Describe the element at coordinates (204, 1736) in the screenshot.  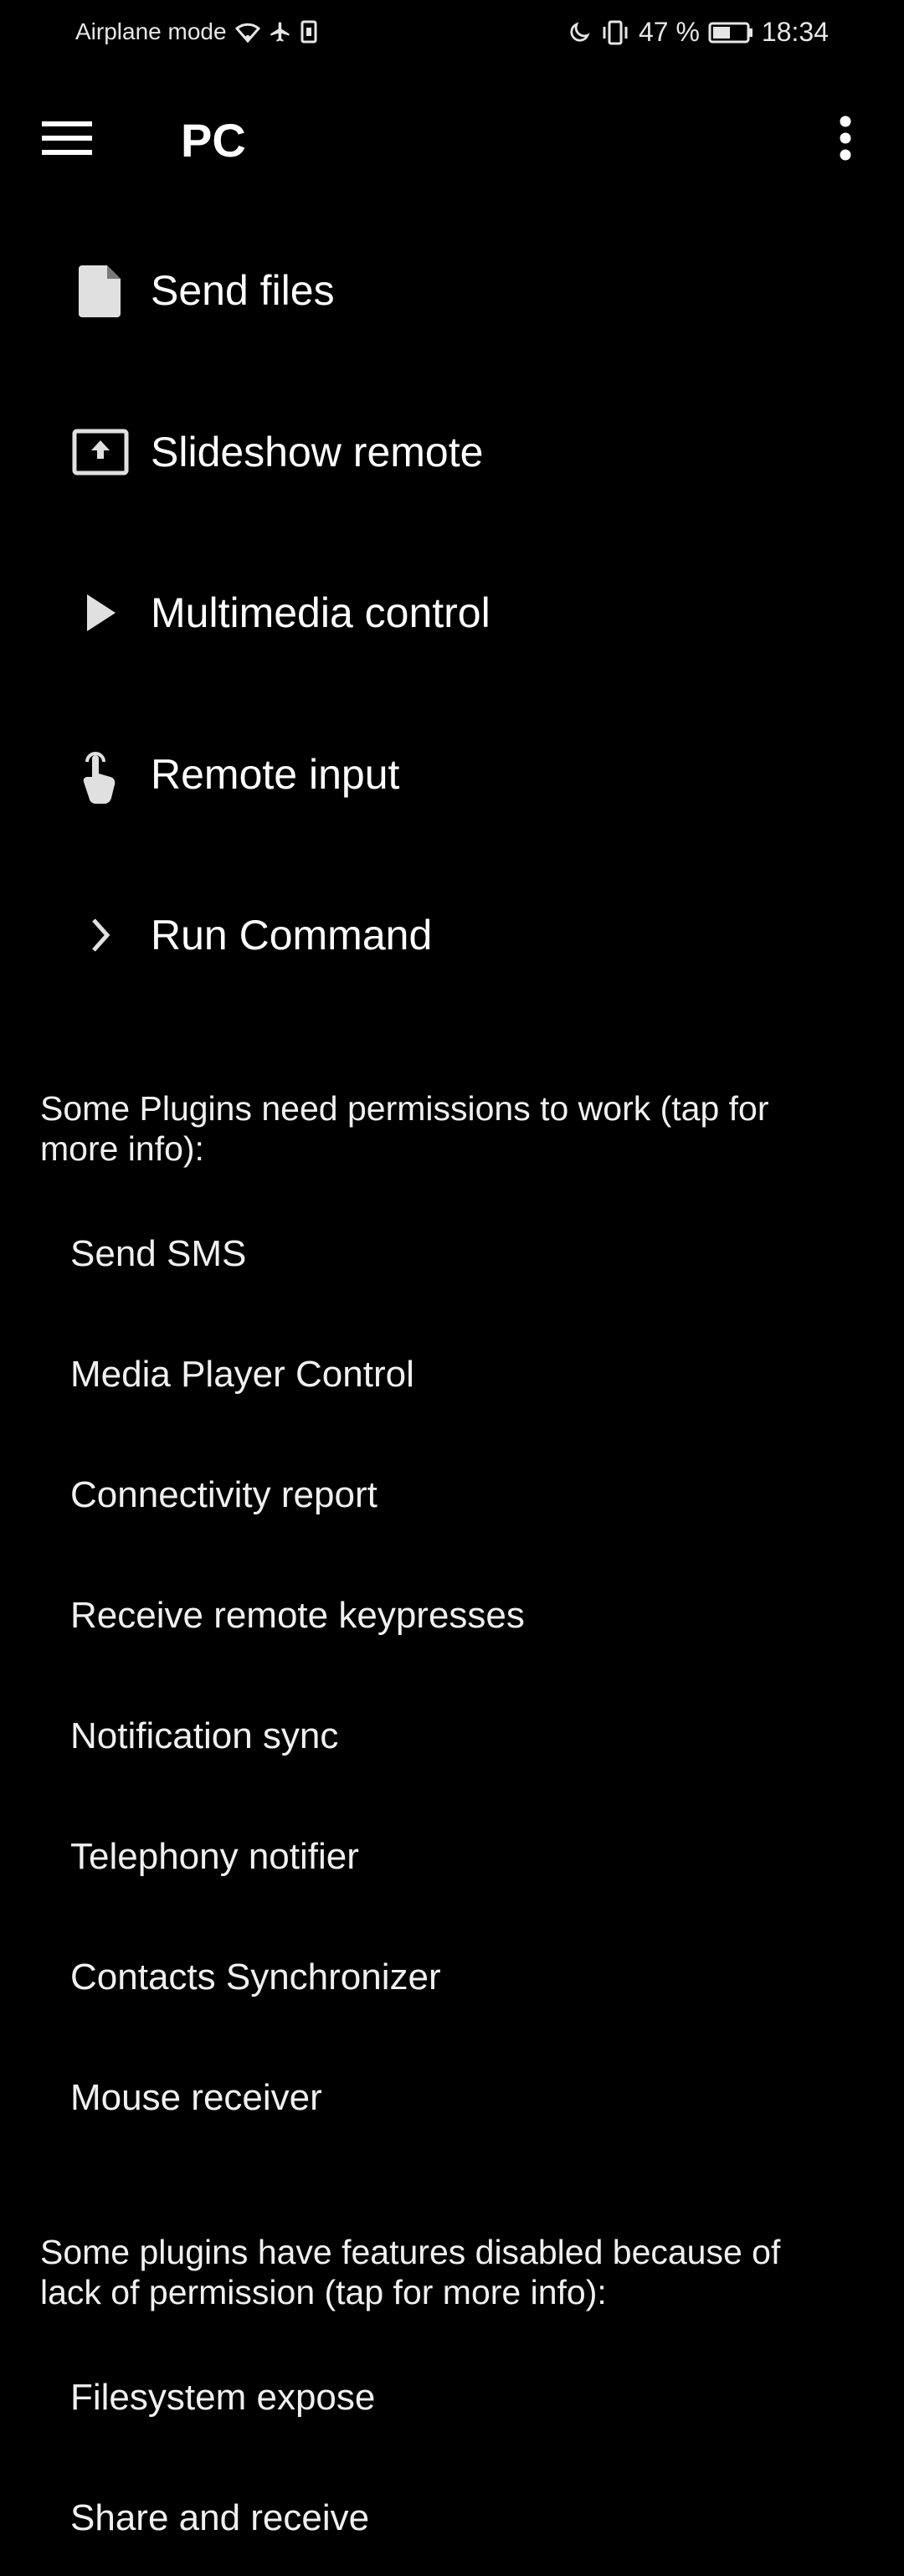
I see `permission-item-label: Notification sync` at that location.